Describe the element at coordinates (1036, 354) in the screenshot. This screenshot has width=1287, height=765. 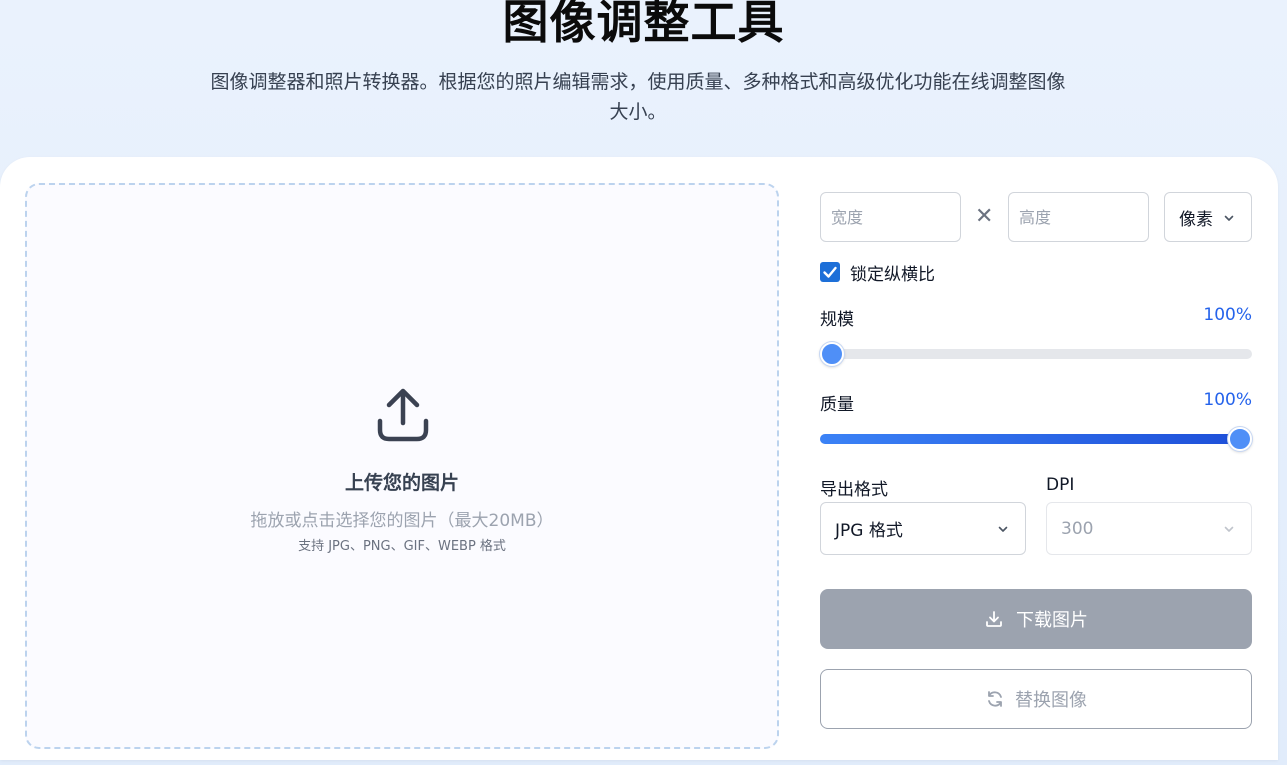
I see `scale-slider` at that location.